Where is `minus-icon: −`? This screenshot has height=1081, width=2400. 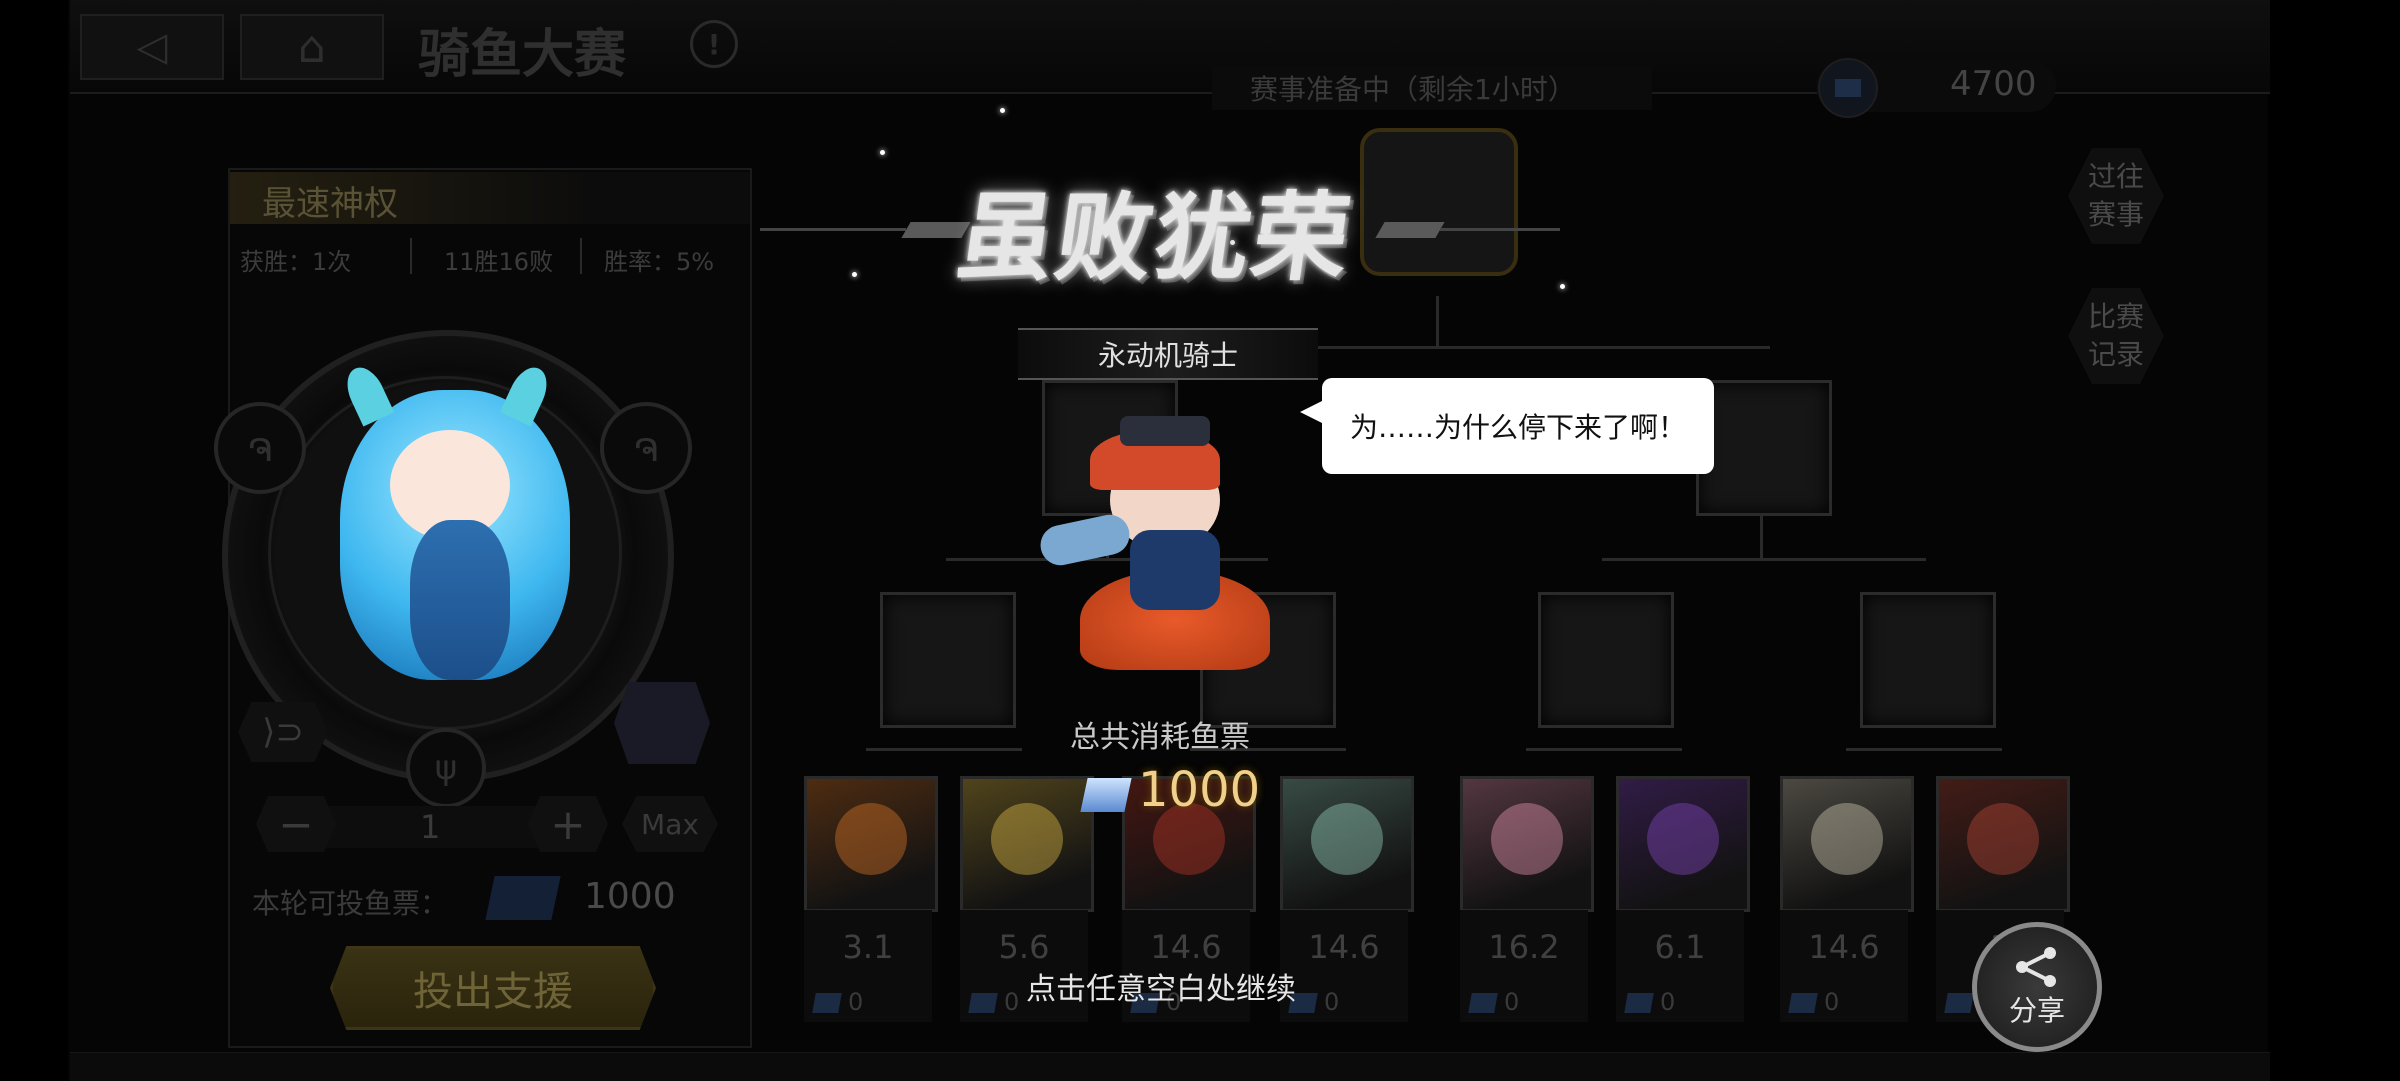
minus-icon: − is located at coordinates (296, 824).